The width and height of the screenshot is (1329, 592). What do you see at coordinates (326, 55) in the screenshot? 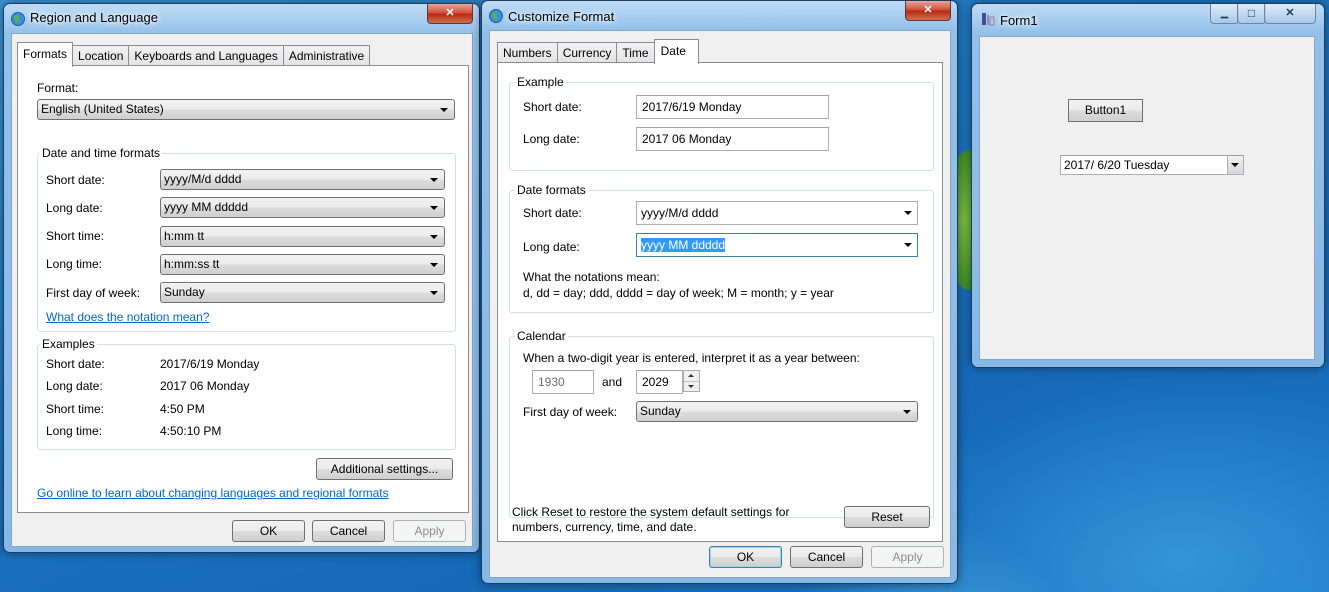
I see `tab-administrative: Administrative` at bounding box center [326, 55].